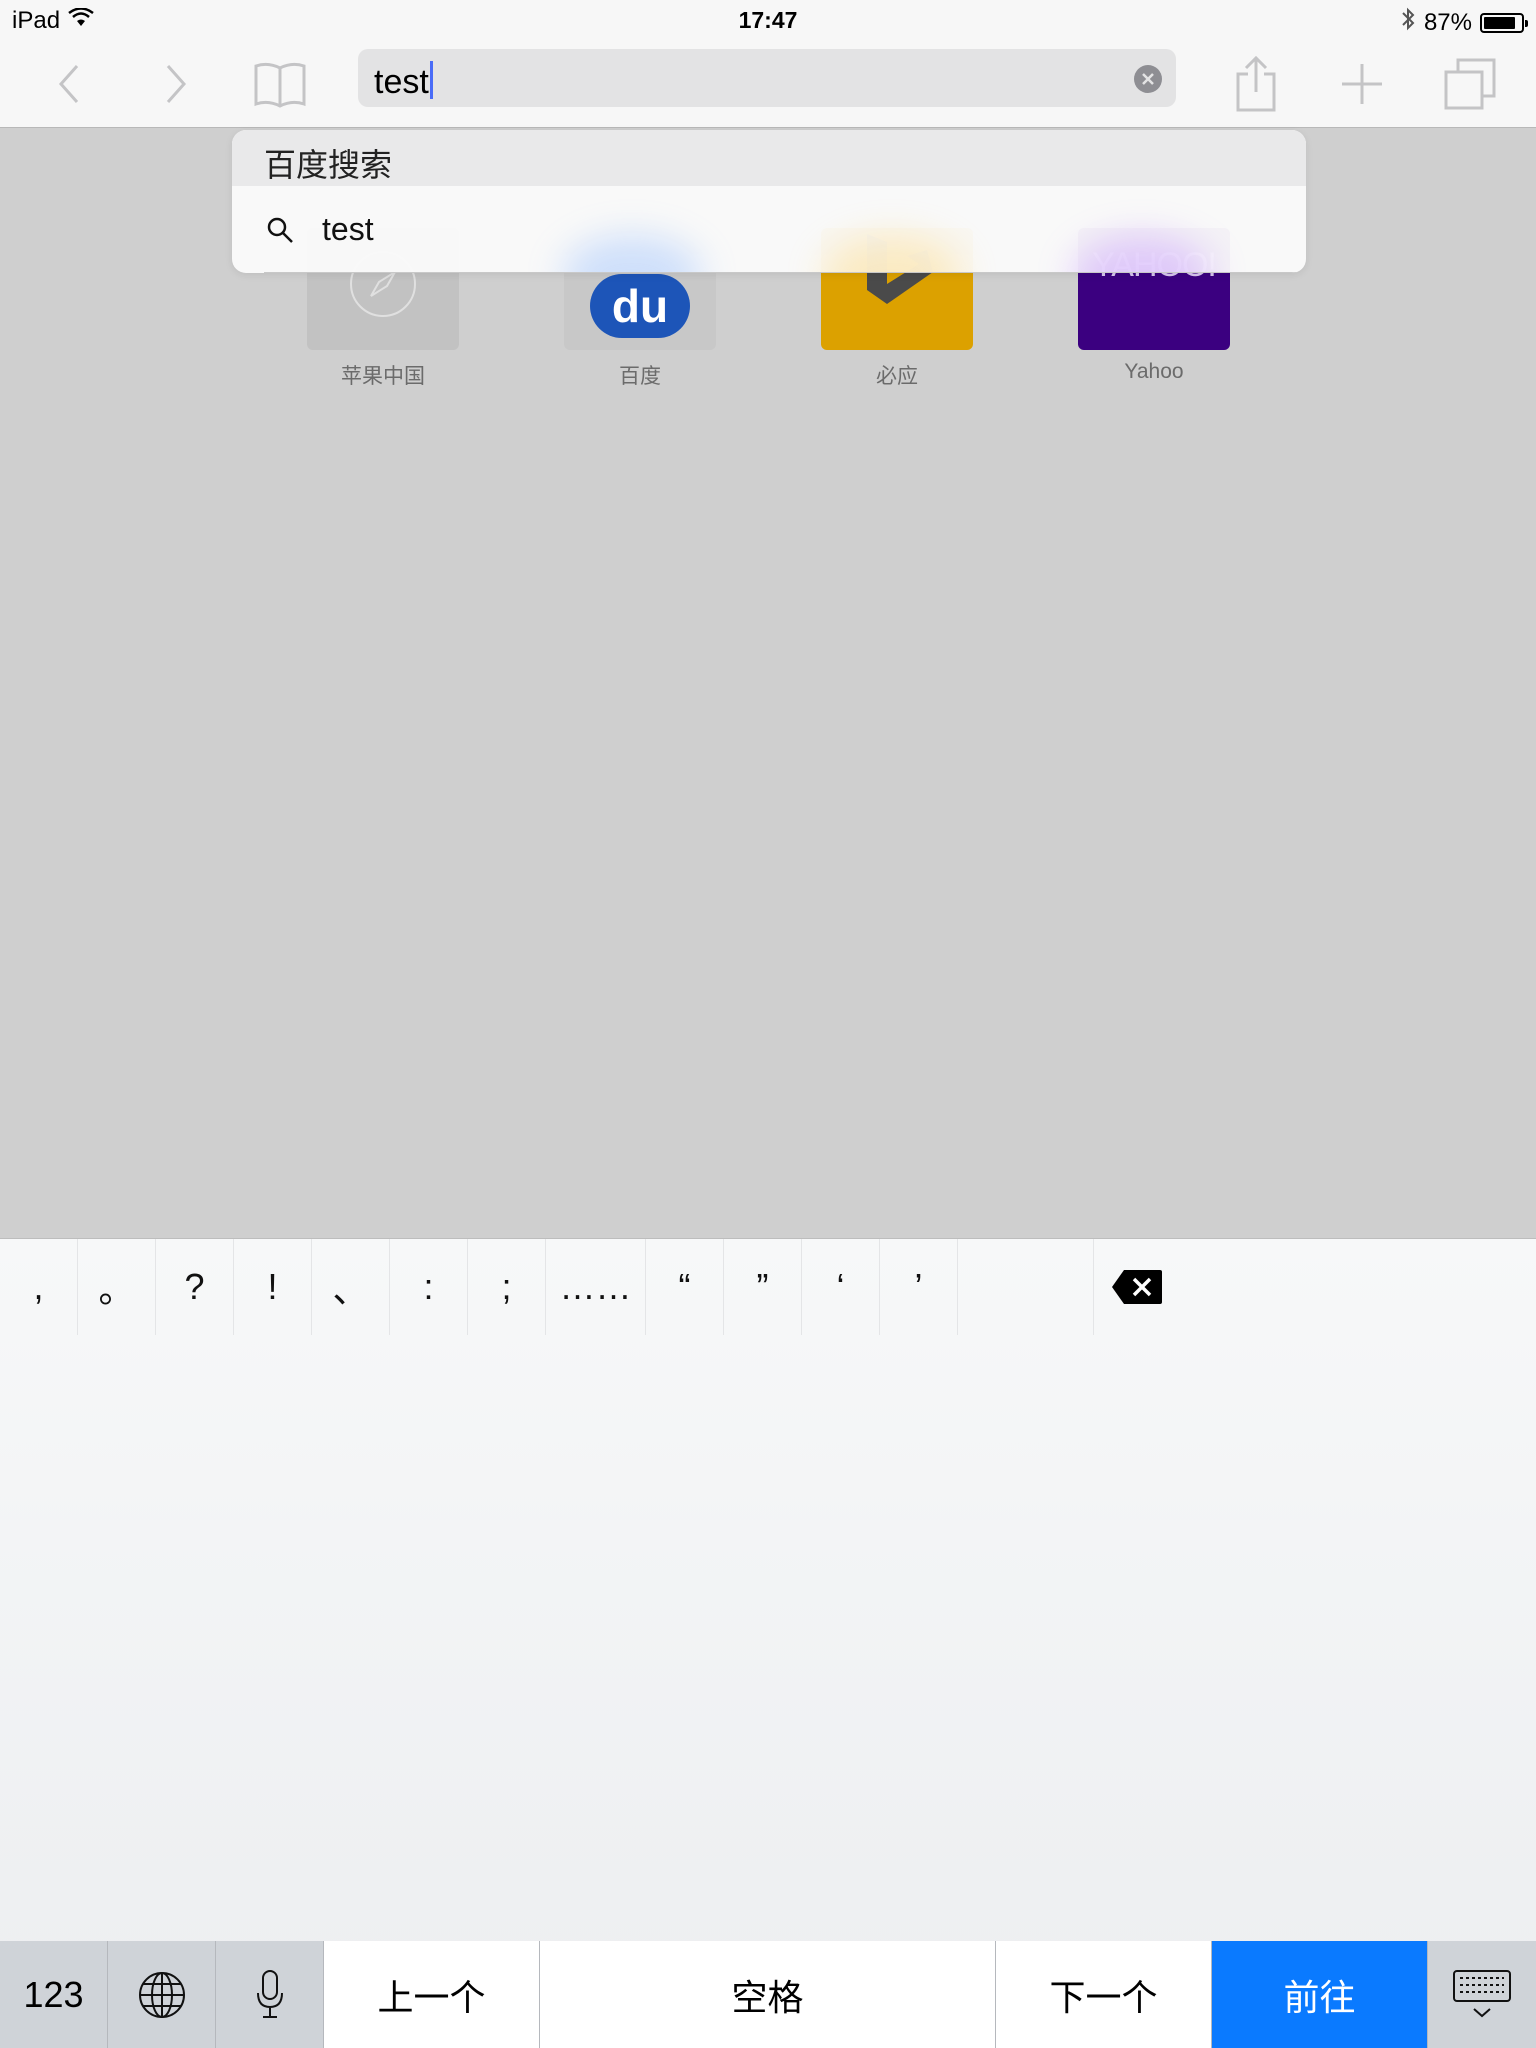  I want to click on tabs-icon, so click(1470, 84).